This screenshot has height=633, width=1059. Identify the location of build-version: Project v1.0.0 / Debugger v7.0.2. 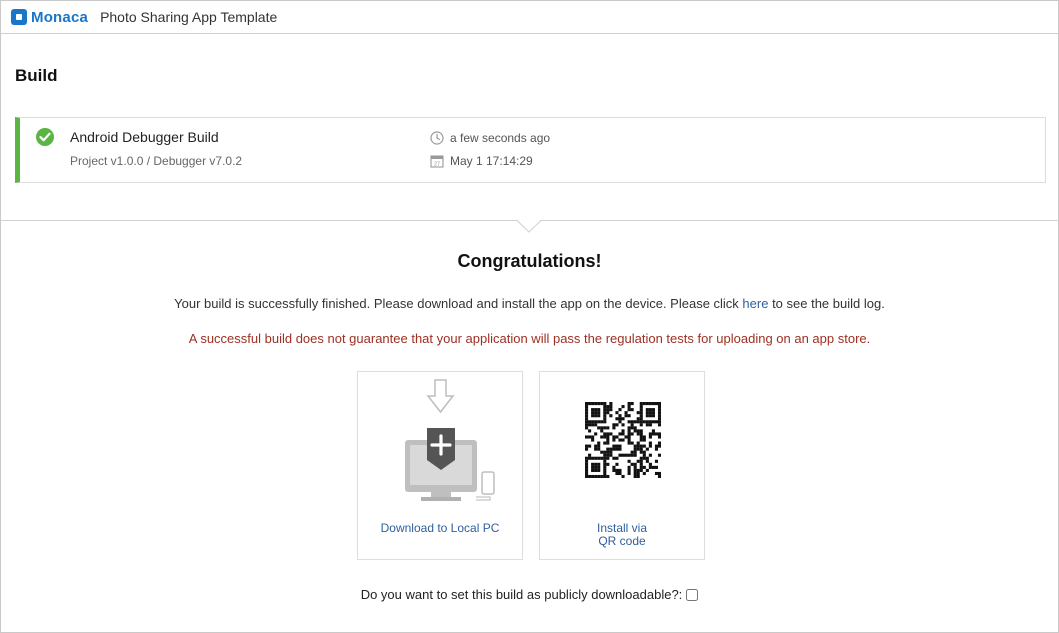
(156, 161).